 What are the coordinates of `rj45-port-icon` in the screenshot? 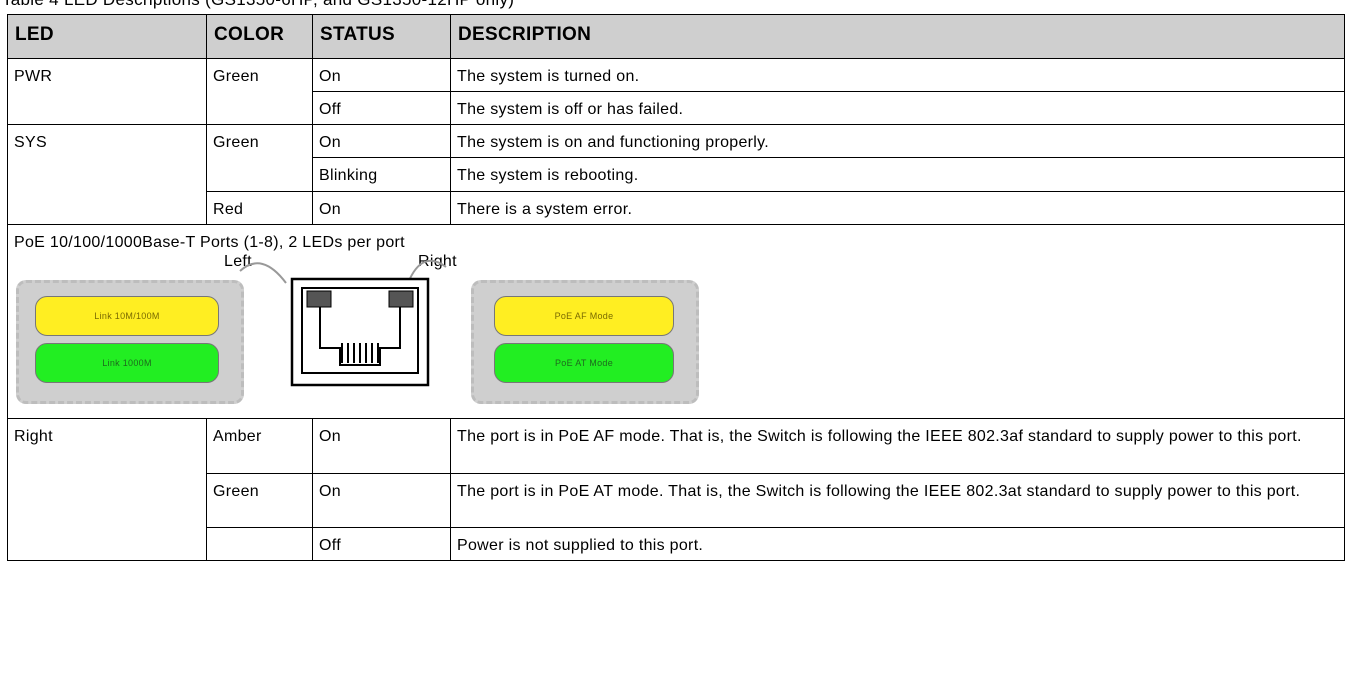 It's located at (343, 323).